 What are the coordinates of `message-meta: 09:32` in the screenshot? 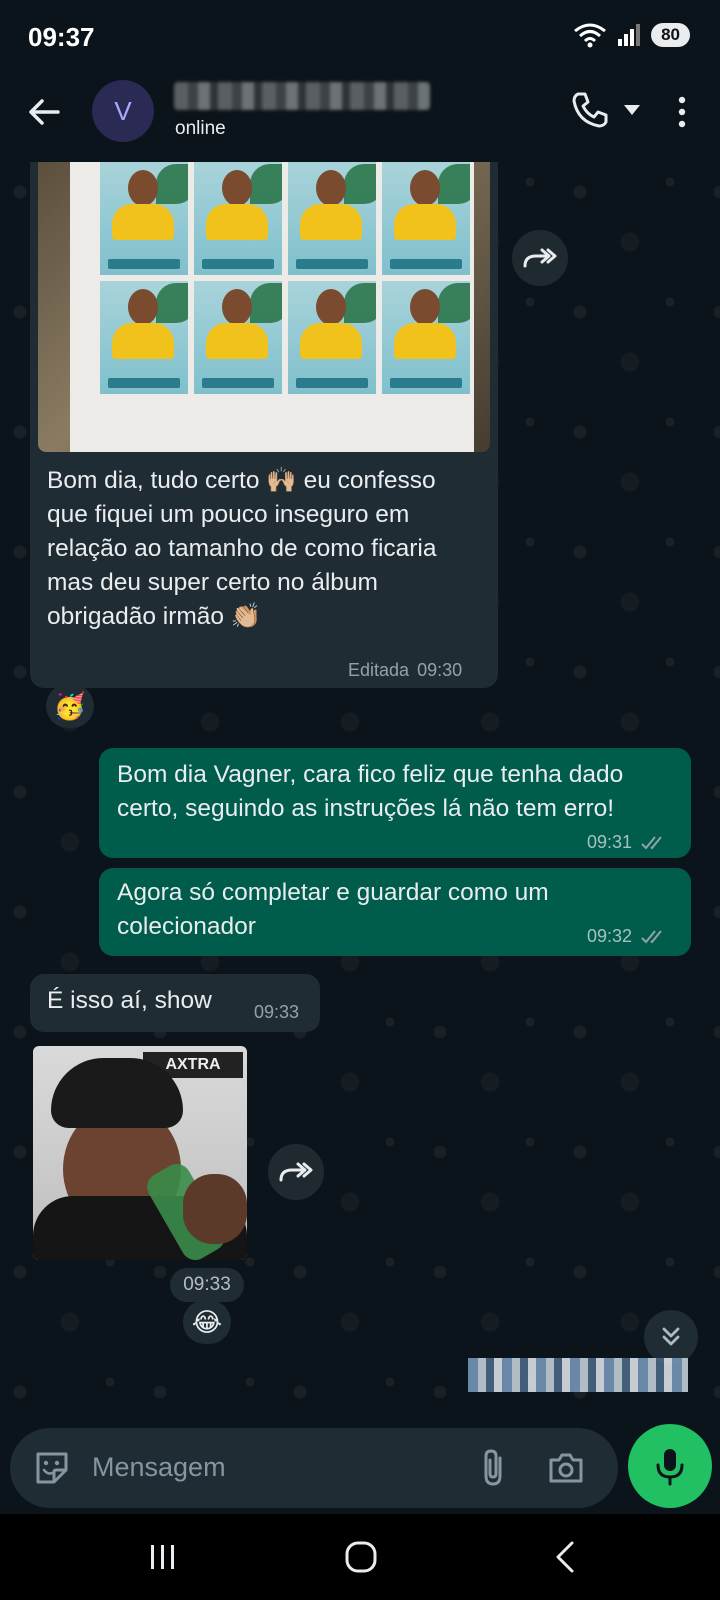 It's located at (627, 936).